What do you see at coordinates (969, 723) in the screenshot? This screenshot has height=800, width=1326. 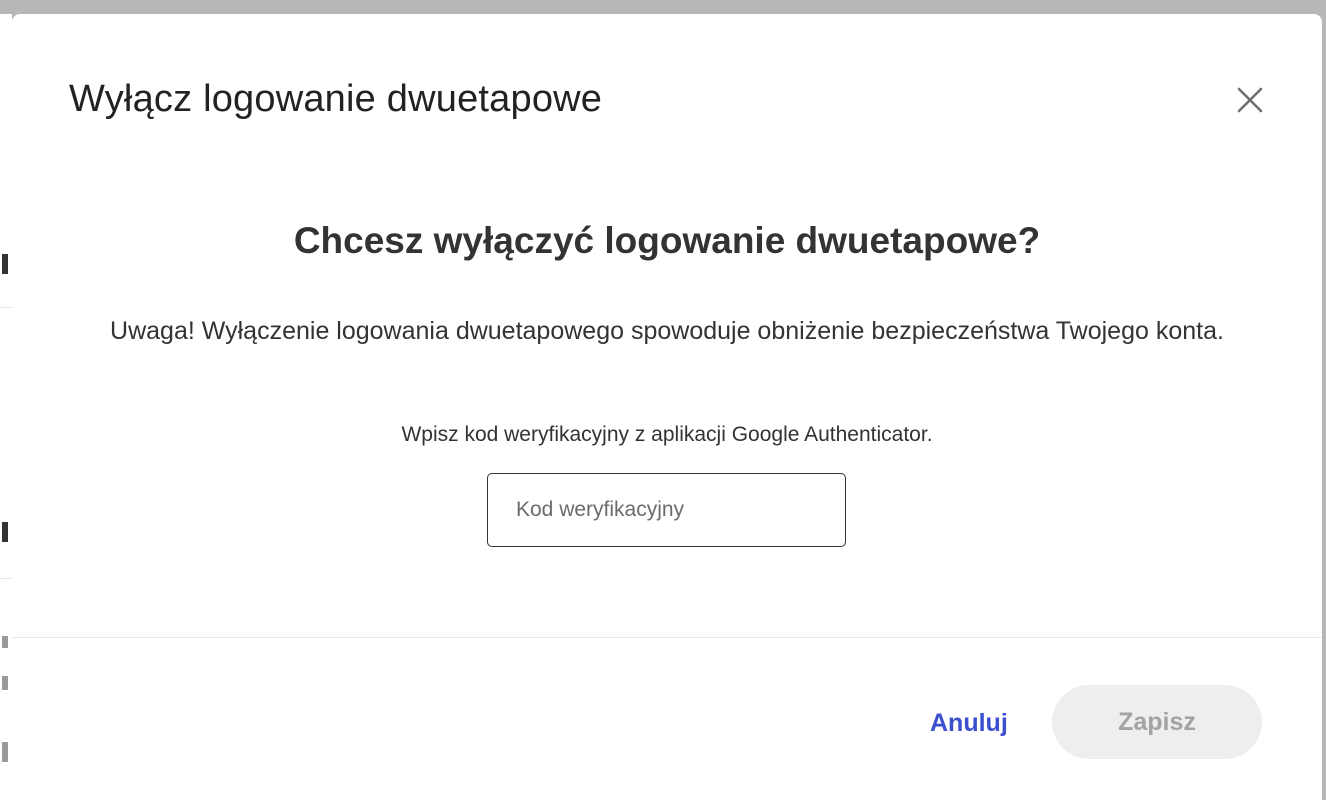 I see `cancel-button: Anuluj` at bounding box center [969, 723].